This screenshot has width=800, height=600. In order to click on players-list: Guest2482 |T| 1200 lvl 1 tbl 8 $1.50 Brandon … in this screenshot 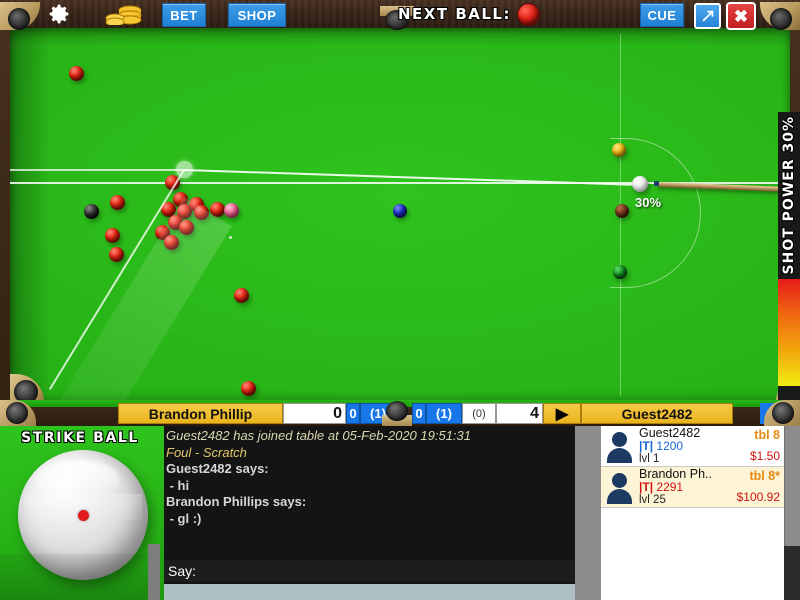, I will do `click(692, 513)`.